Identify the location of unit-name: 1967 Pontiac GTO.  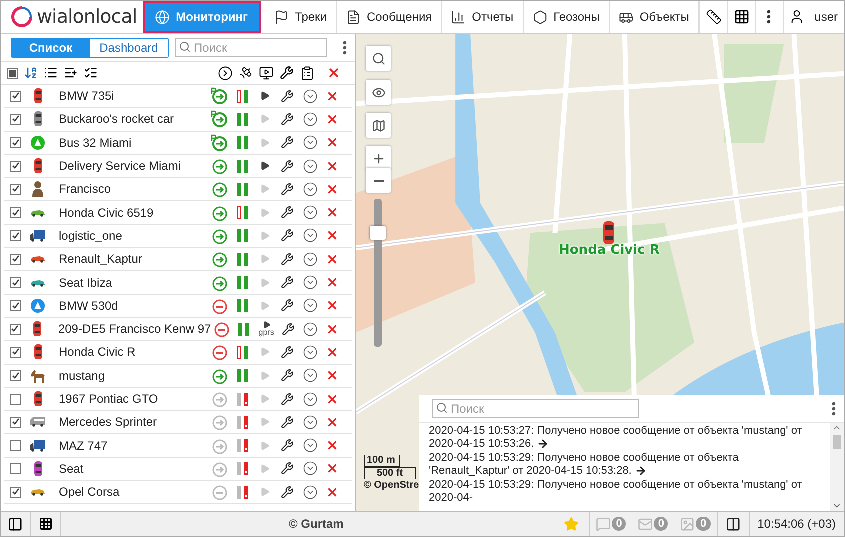
(134, 399).